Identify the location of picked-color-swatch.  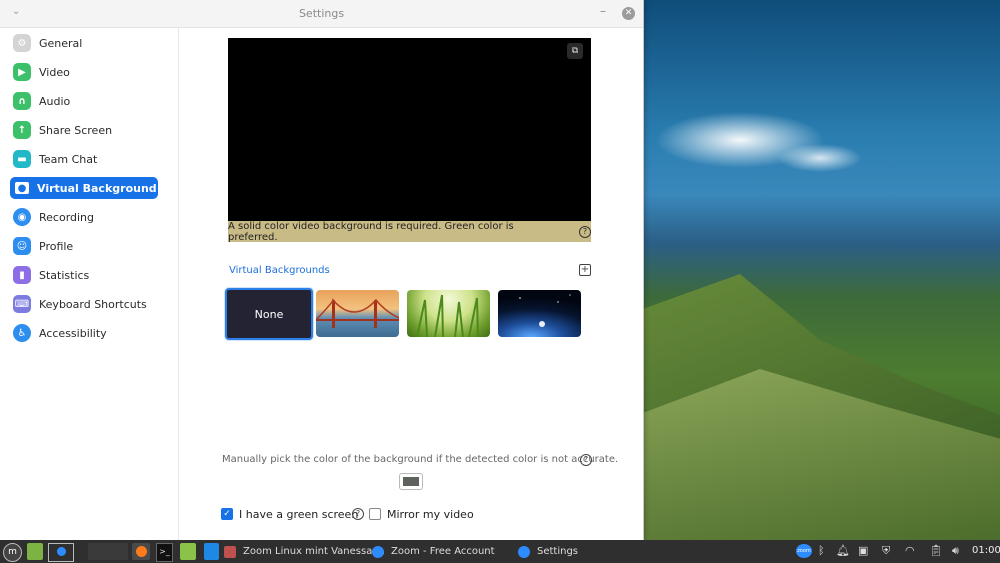
(411, 481).